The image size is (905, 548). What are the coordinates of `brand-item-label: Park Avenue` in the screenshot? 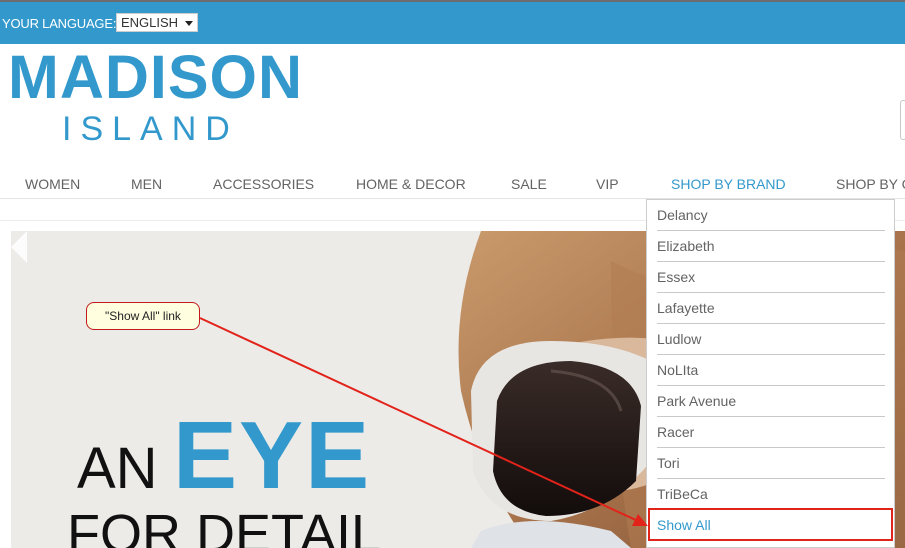 It's located at (697, 401).